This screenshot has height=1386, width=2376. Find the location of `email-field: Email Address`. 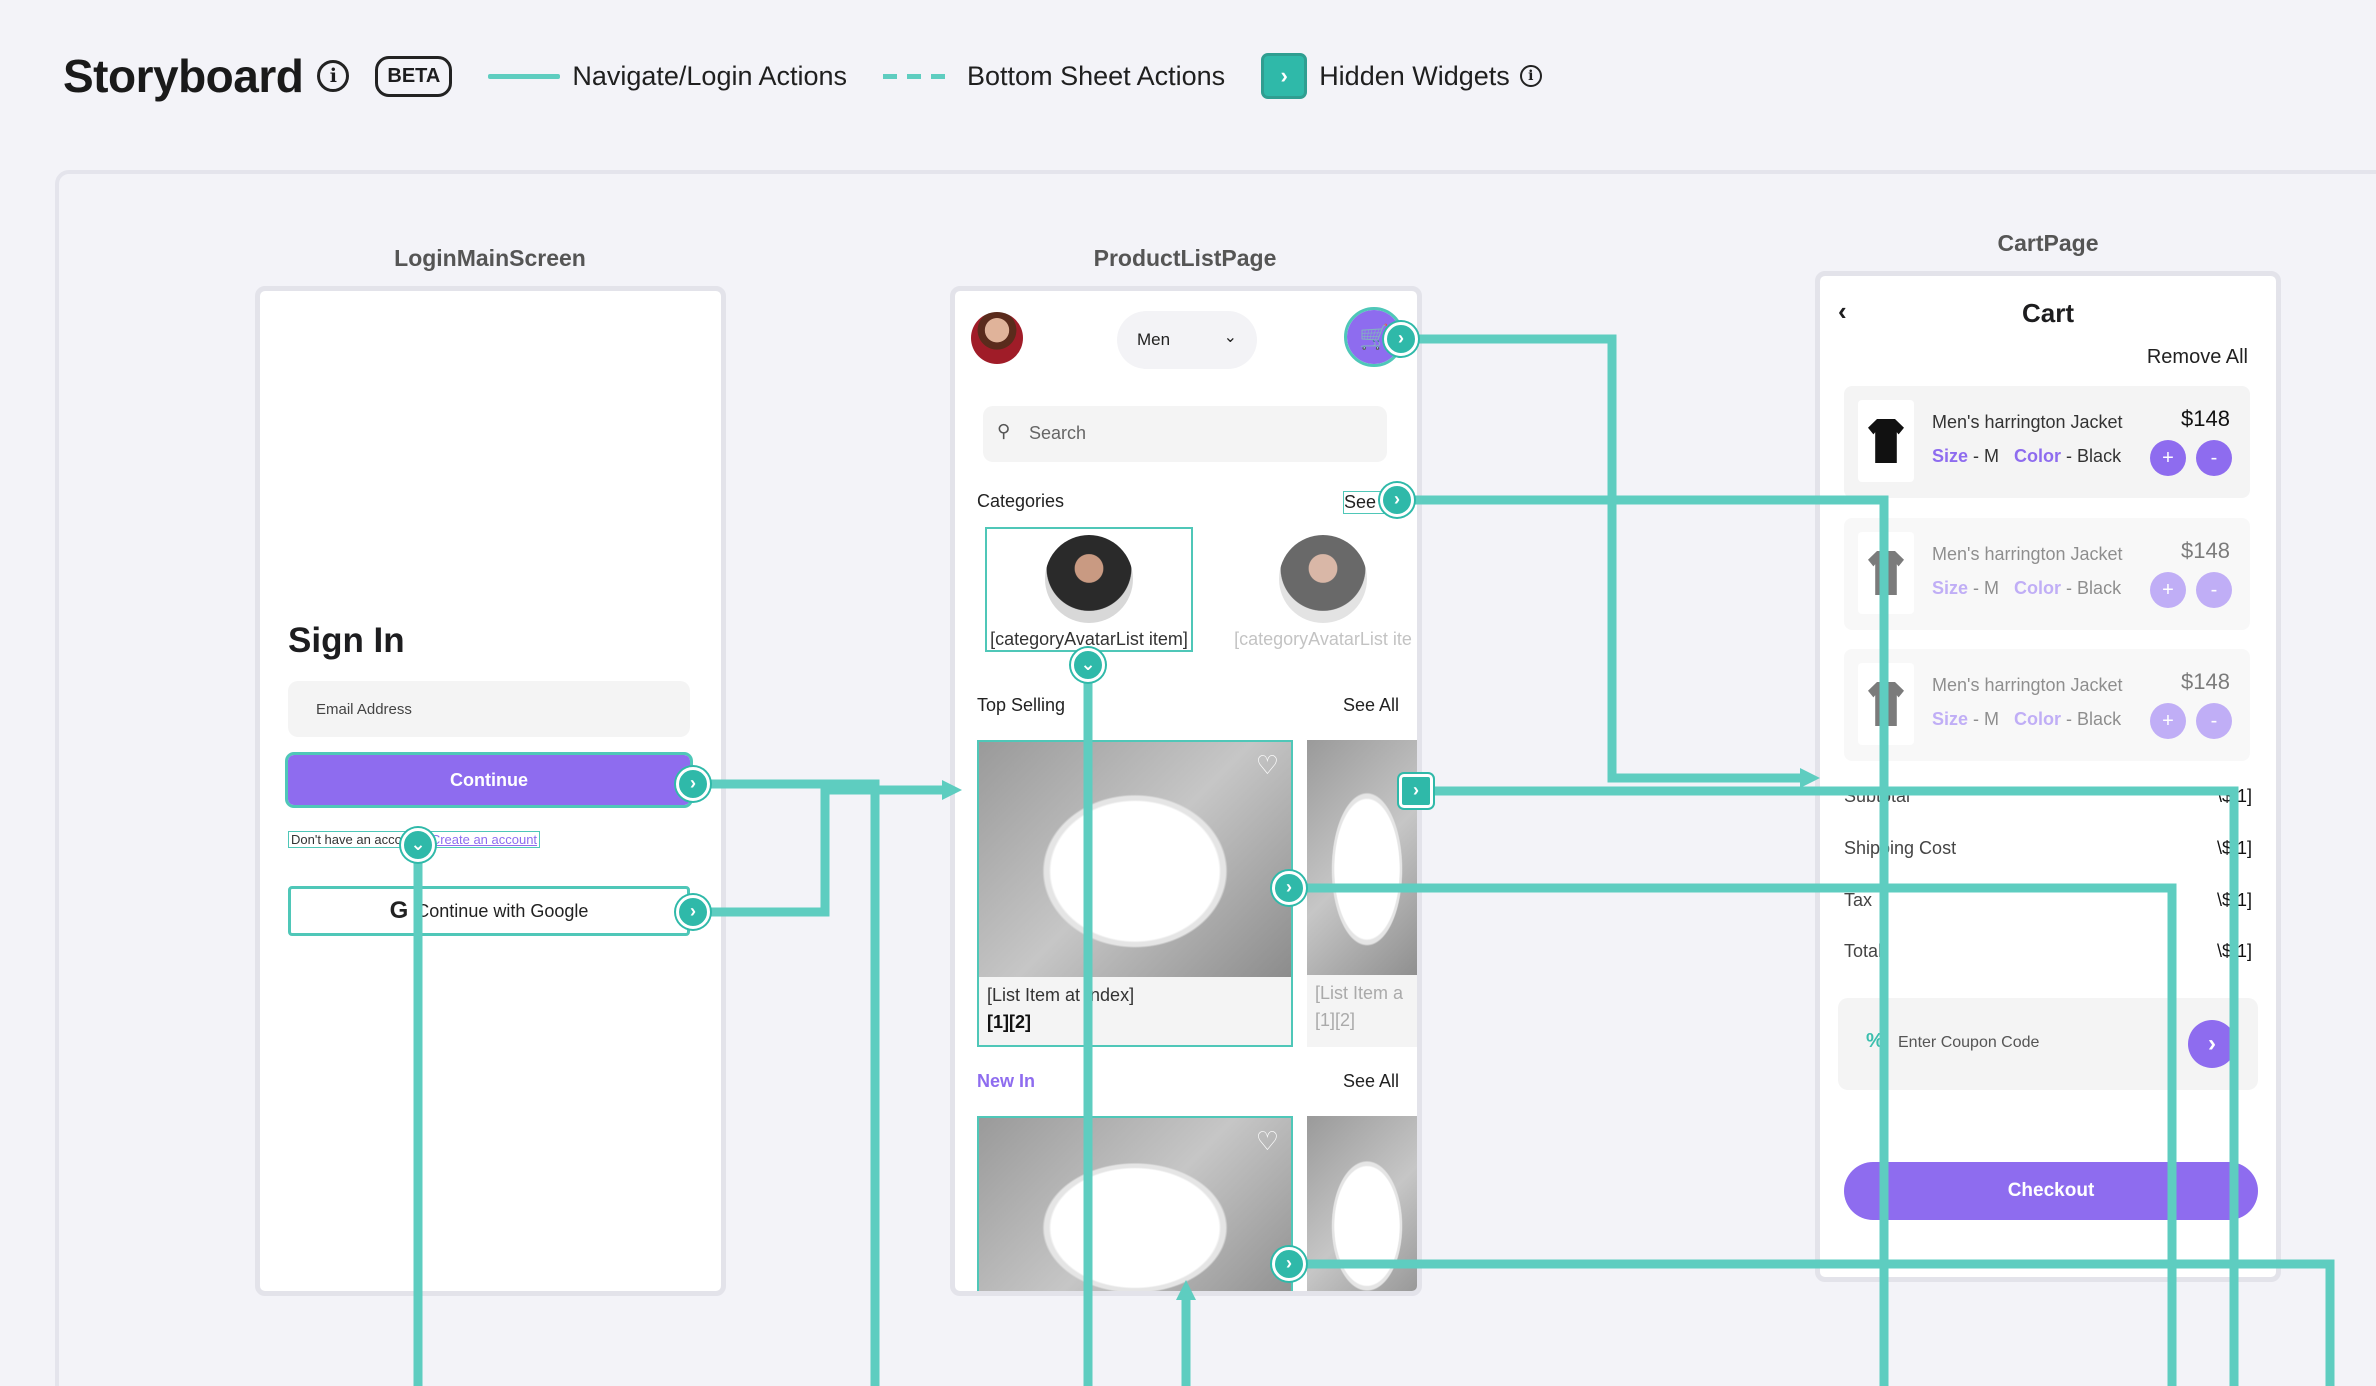

email-field: Email Address is located at coordinates (489, 709).